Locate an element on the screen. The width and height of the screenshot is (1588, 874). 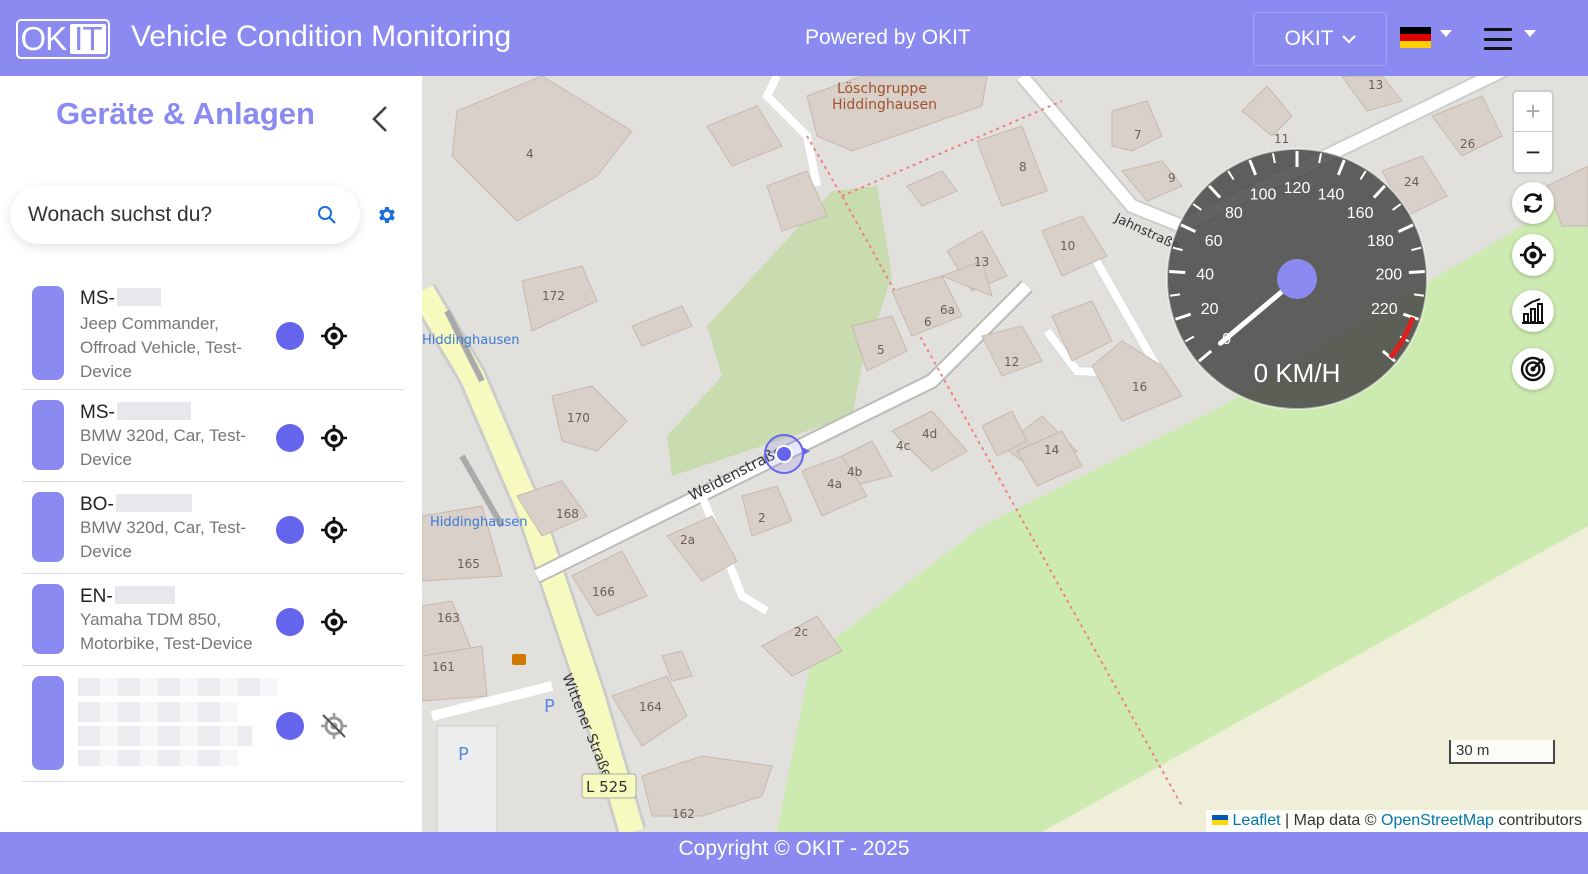
svg-text: 170 is located at coordinates (578, 418).